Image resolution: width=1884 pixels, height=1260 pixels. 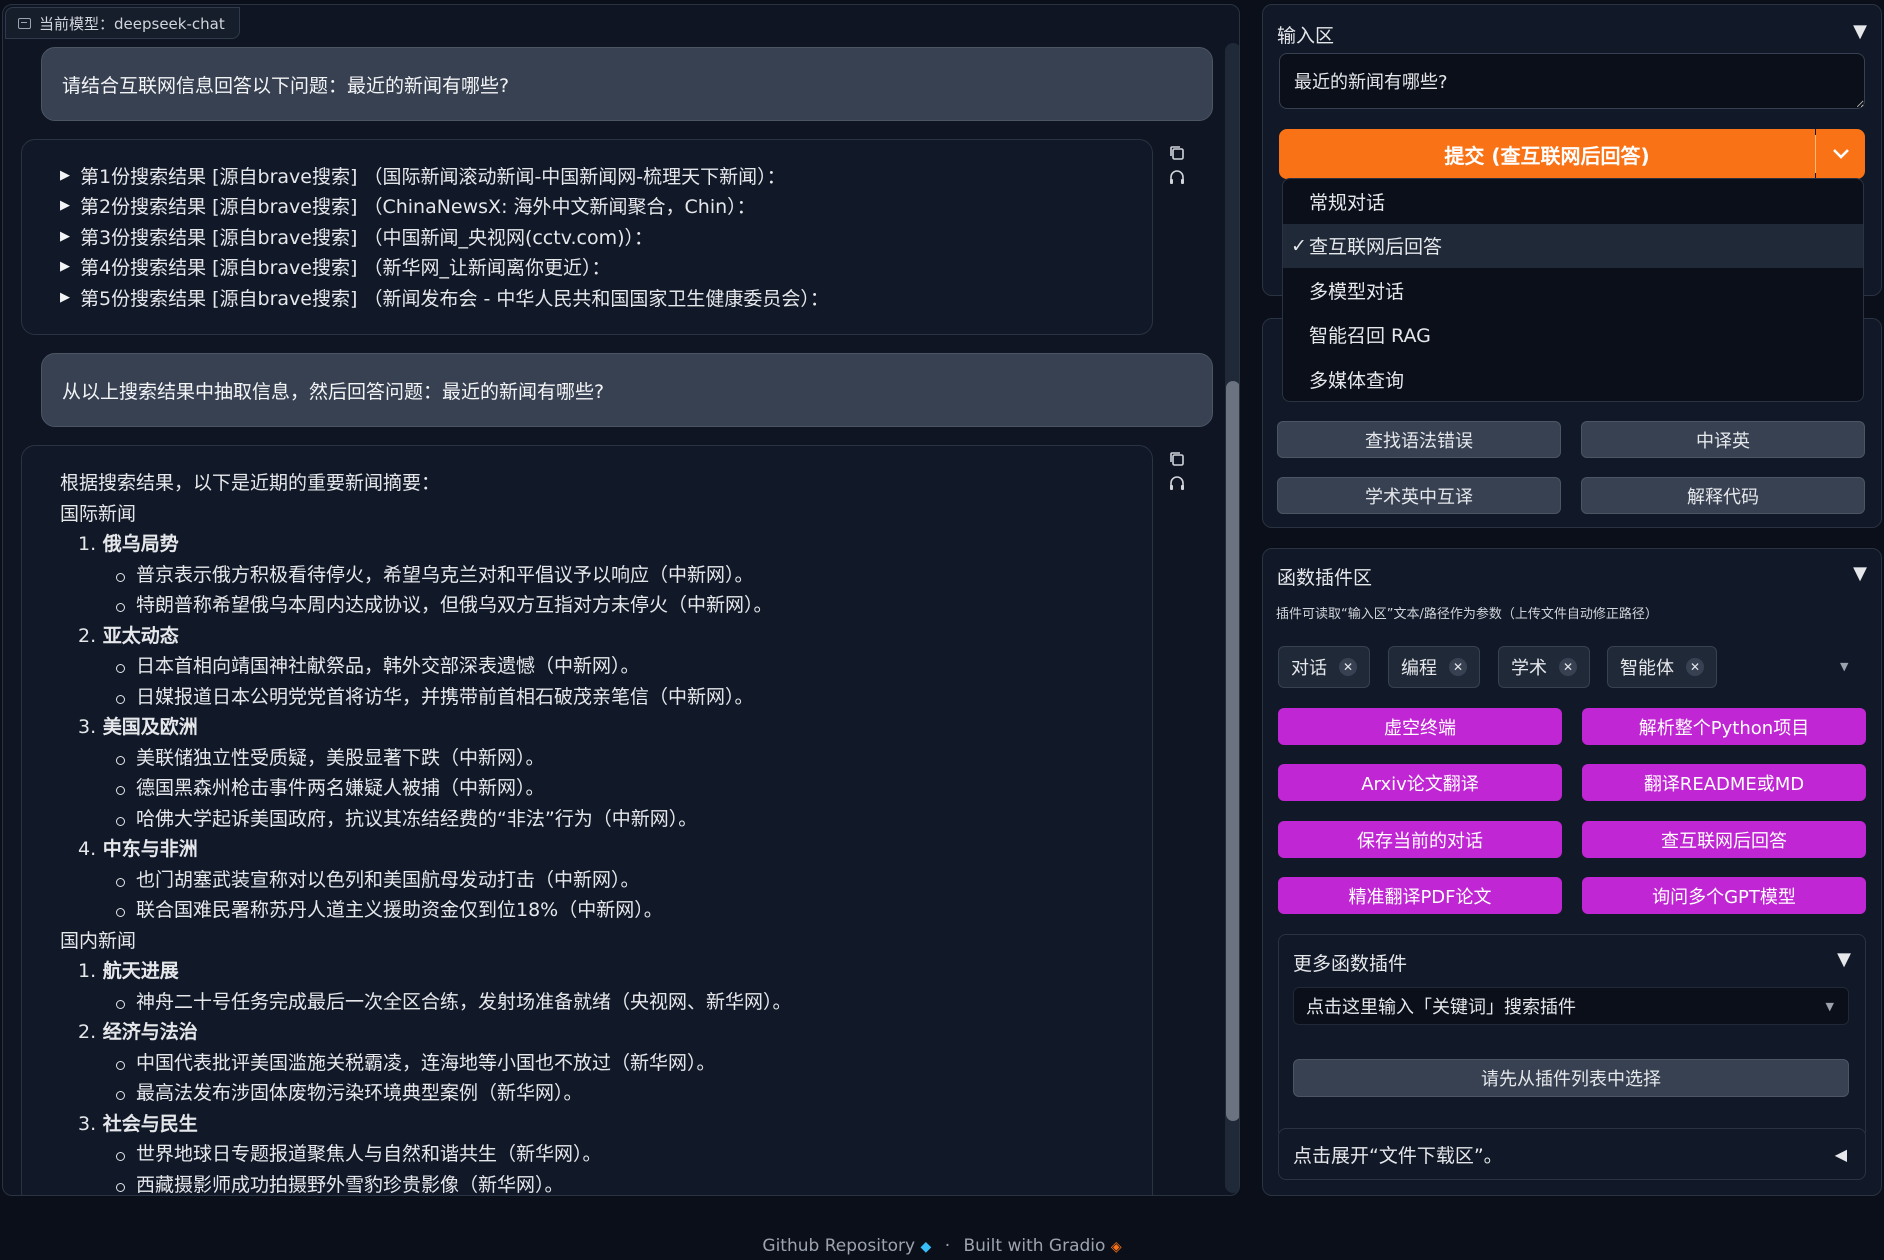 I want to click on plugin-search-dropdown: 点击这里输入「关键词」搜索插件 ▼, so click(x=1571, y=1006).